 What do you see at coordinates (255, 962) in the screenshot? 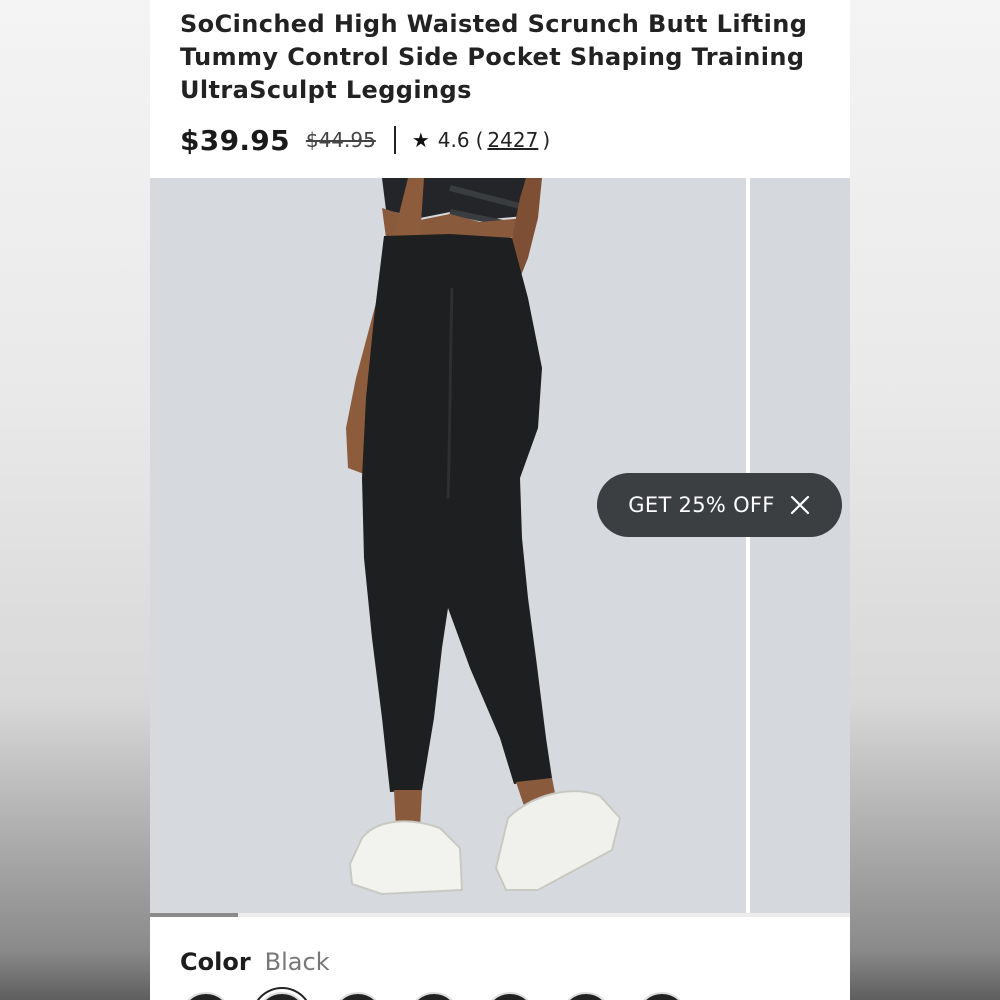
I see `color-selector-header: Color Black` at bounding box center [255, 962].